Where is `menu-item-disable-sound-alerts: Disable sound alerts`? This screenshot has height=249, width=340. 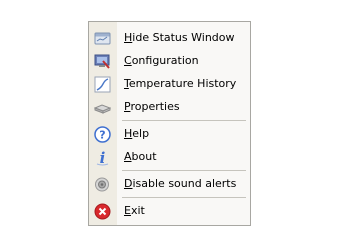
menu-item-disable-sound-alerts: Disable sound alerts is located at coordinates (169, 184).